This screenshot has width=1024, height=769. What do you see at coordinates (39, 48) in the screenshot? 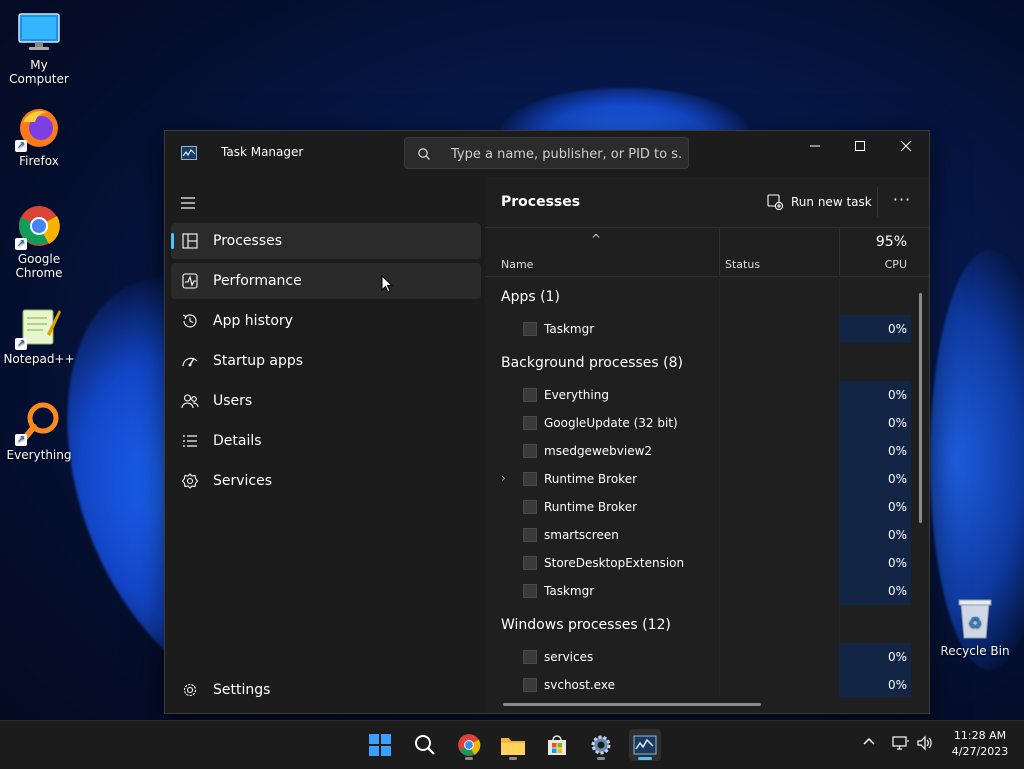
I see `desktop-icon-my-computer: My Computer` at bounding box center [39, 48].